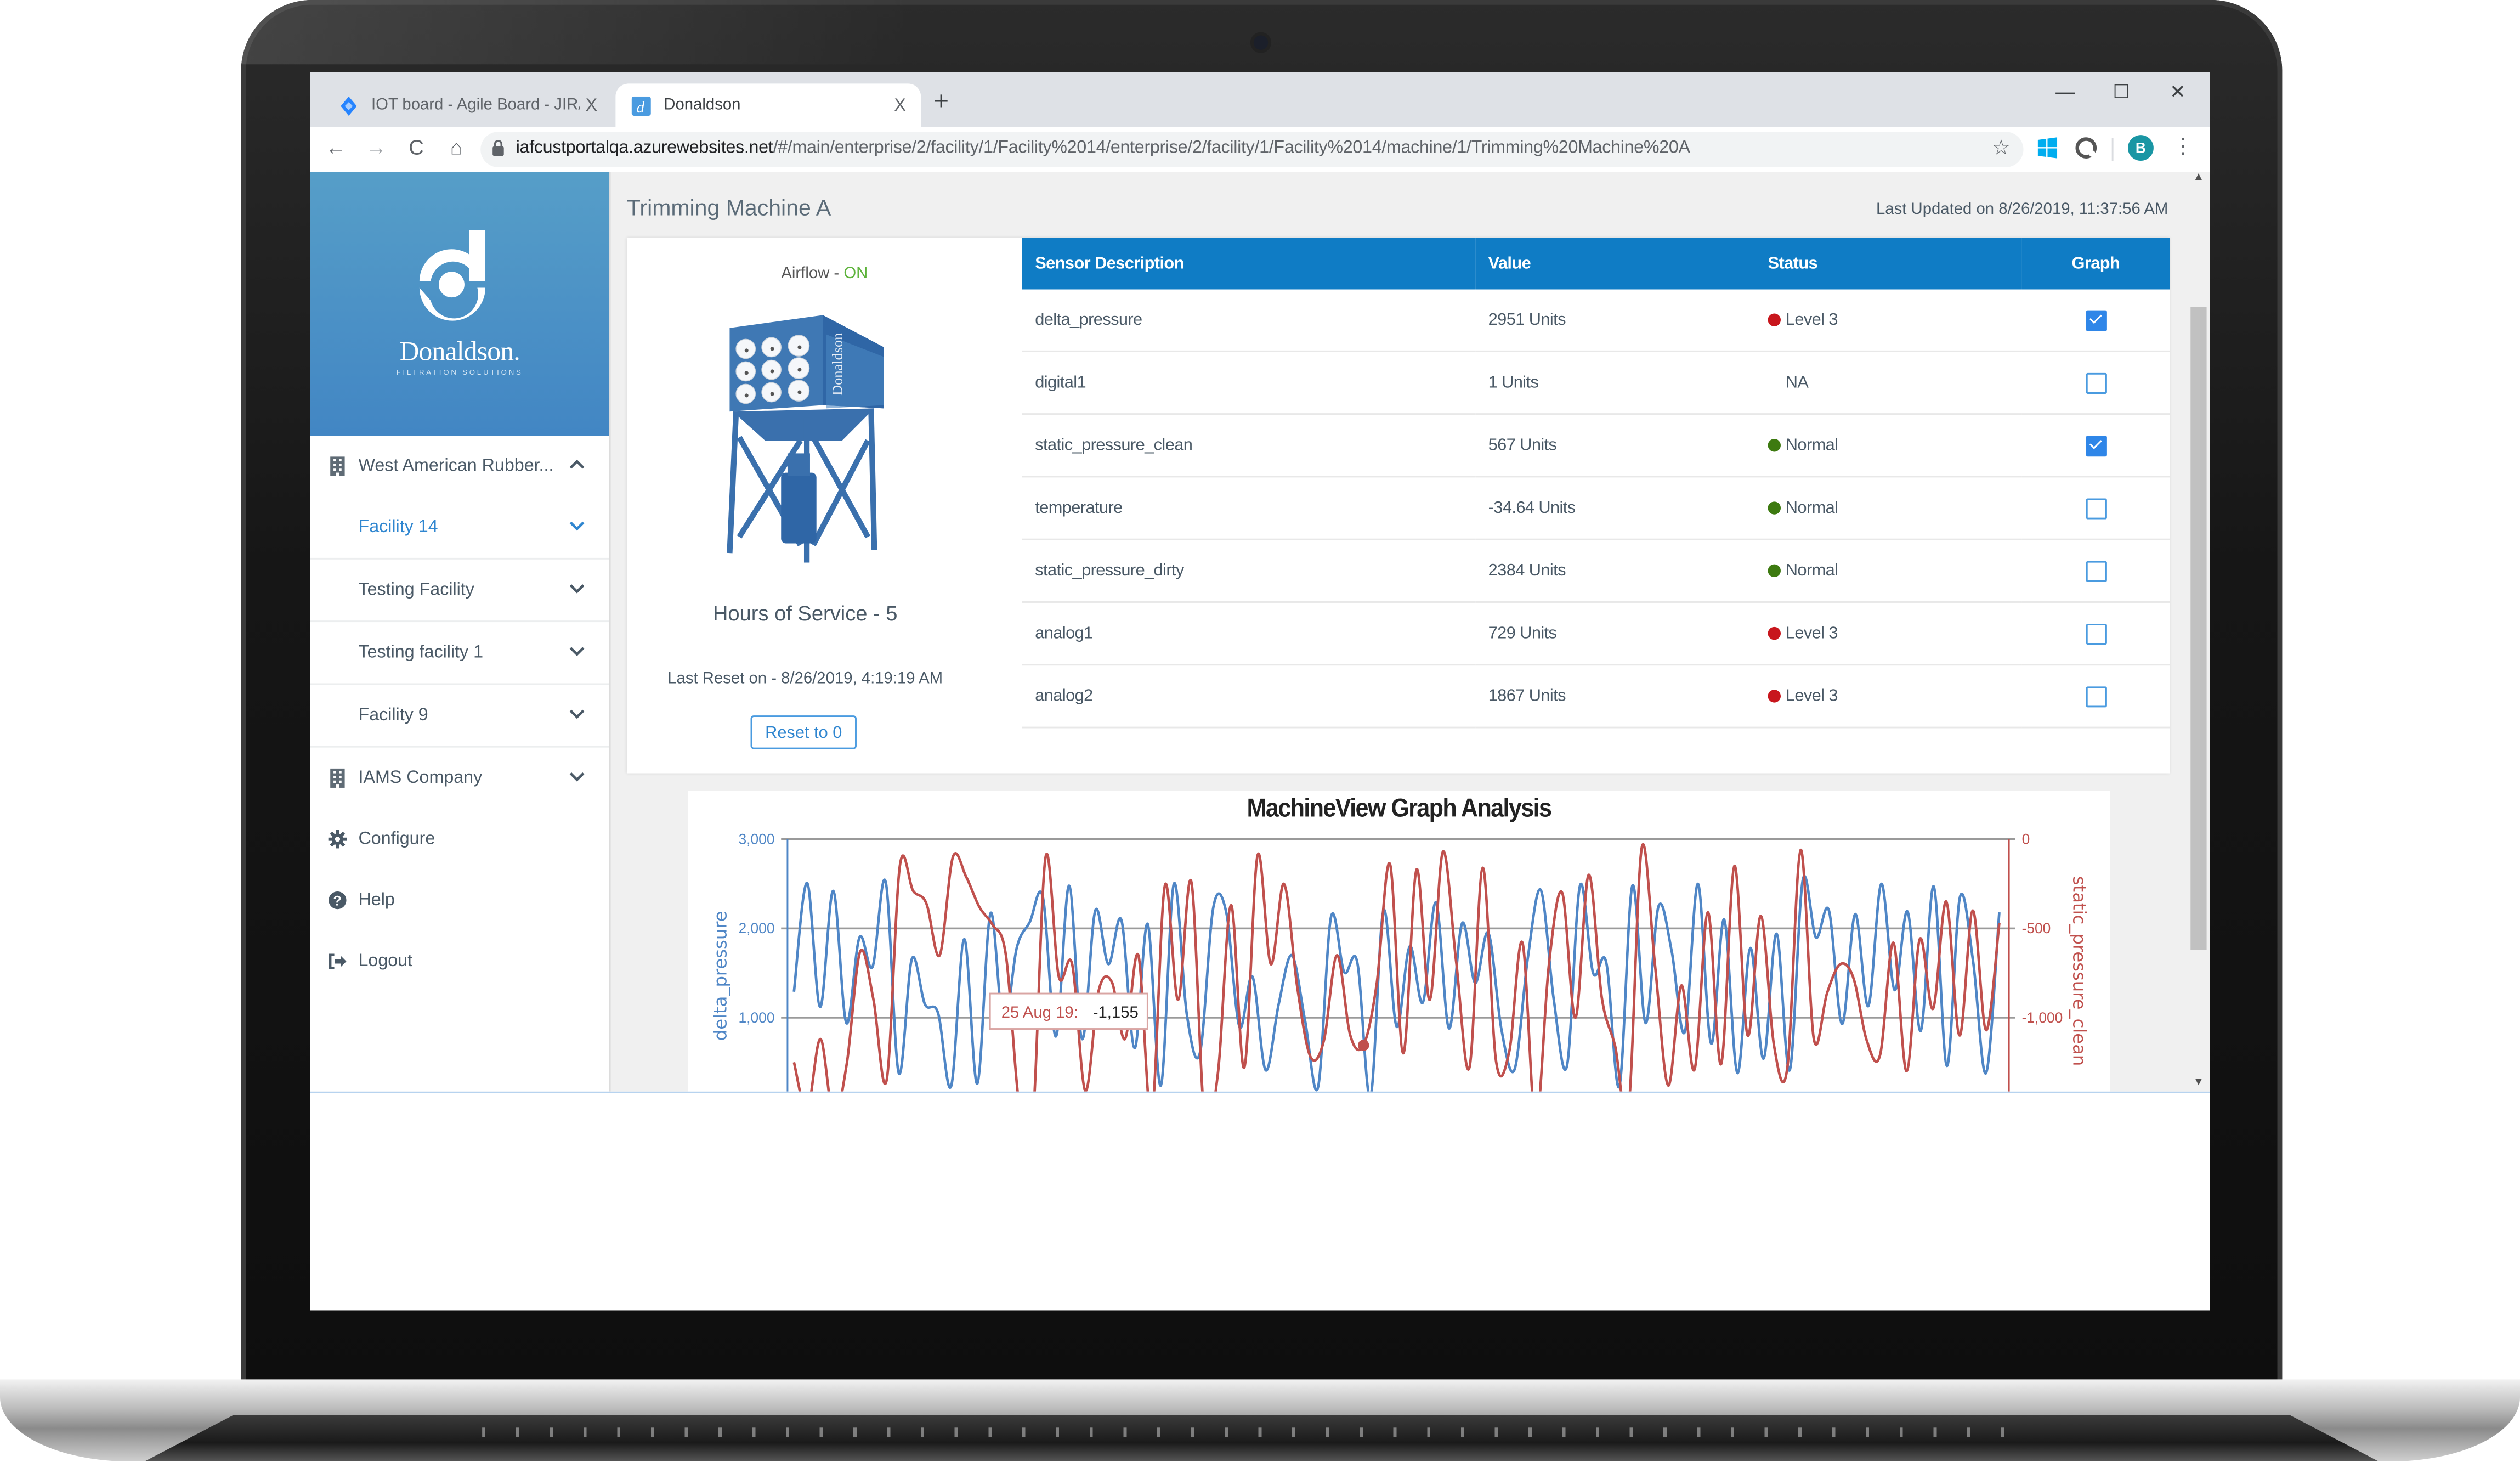 This screenshot has width=2520, height=1462. I want to click on lock-icon, so click(498, 147).